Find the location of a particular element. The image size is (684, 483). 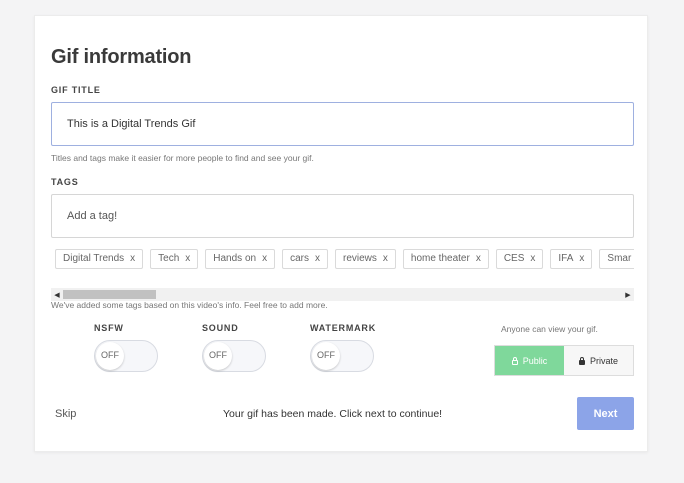

tag-chip: Digital Trends x is located at coordinates (99, 258).